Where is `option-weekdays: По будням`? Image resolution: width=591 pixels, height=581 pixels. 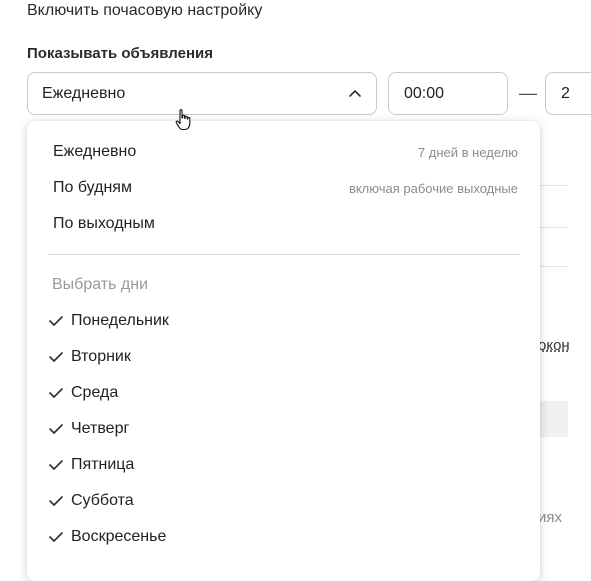
option-weekdays: По будням is located at coordinates (92, 188).